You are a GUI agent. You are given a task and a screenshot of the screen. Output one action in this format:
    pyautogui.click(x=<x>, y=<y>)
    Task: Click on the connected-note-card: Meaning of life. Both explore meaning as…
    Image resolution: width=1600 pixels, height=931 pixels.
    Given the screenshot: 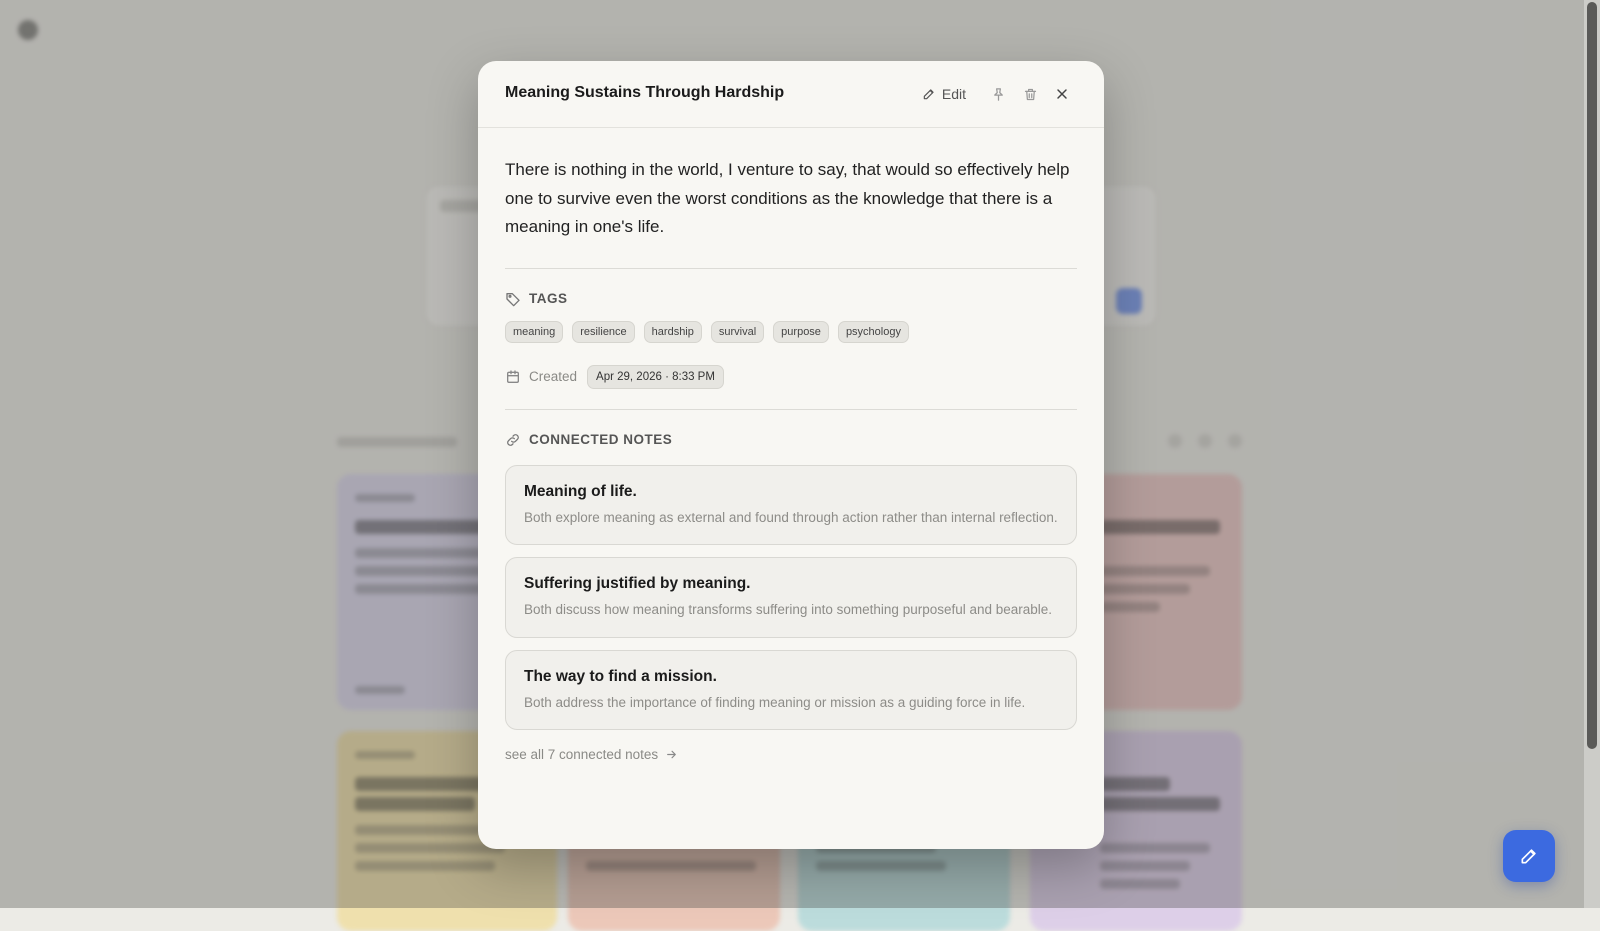 What is the action you would take?
    pyautogui.click(x=791, y=504)
    